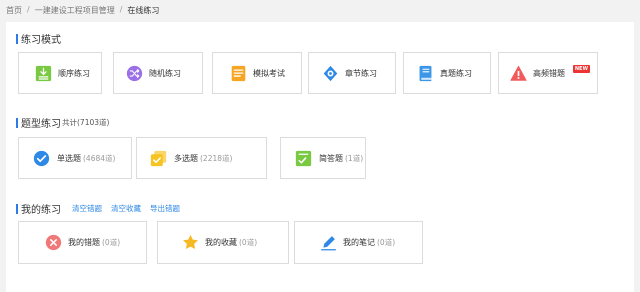 The width and height of the screenshot is (640, 292). I want to click on clear-favorites-link: 清空收藏, so click(126, 208).